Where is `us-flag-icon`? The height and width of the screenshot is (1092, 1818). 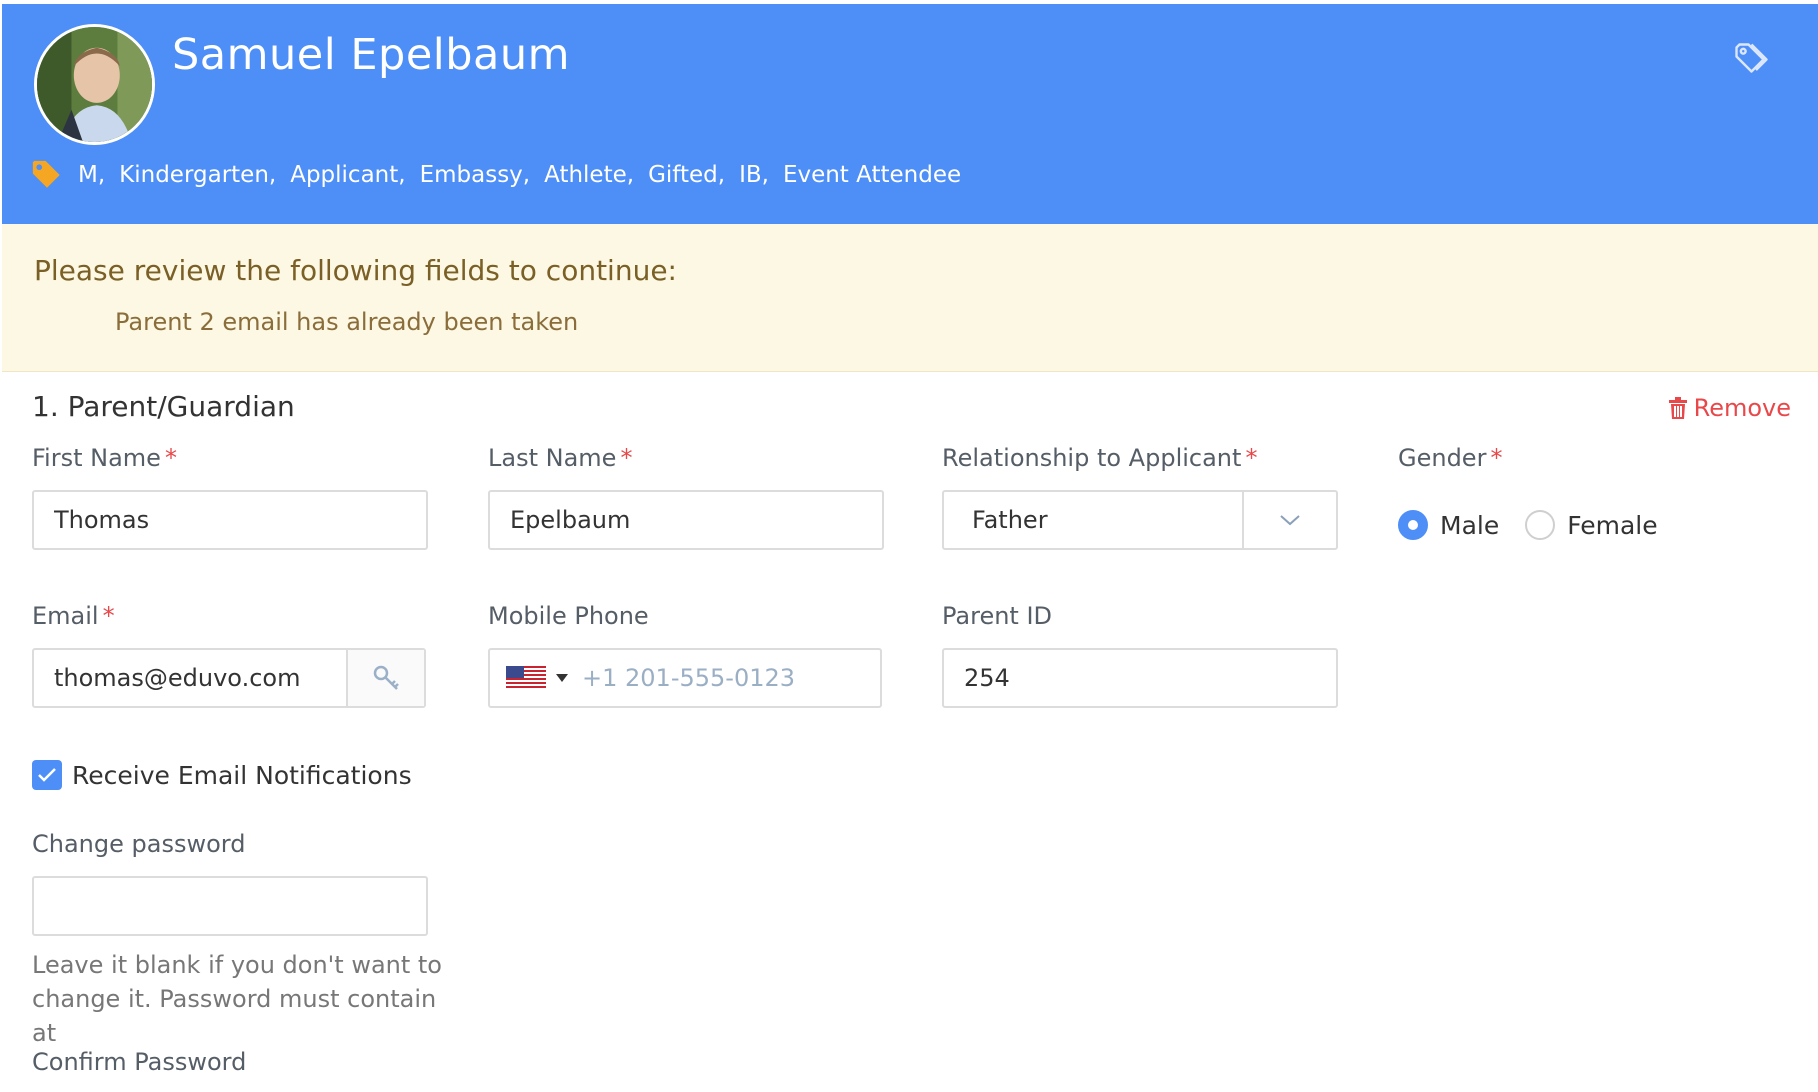
us-flag-icon is located at coordinates (526, 678).